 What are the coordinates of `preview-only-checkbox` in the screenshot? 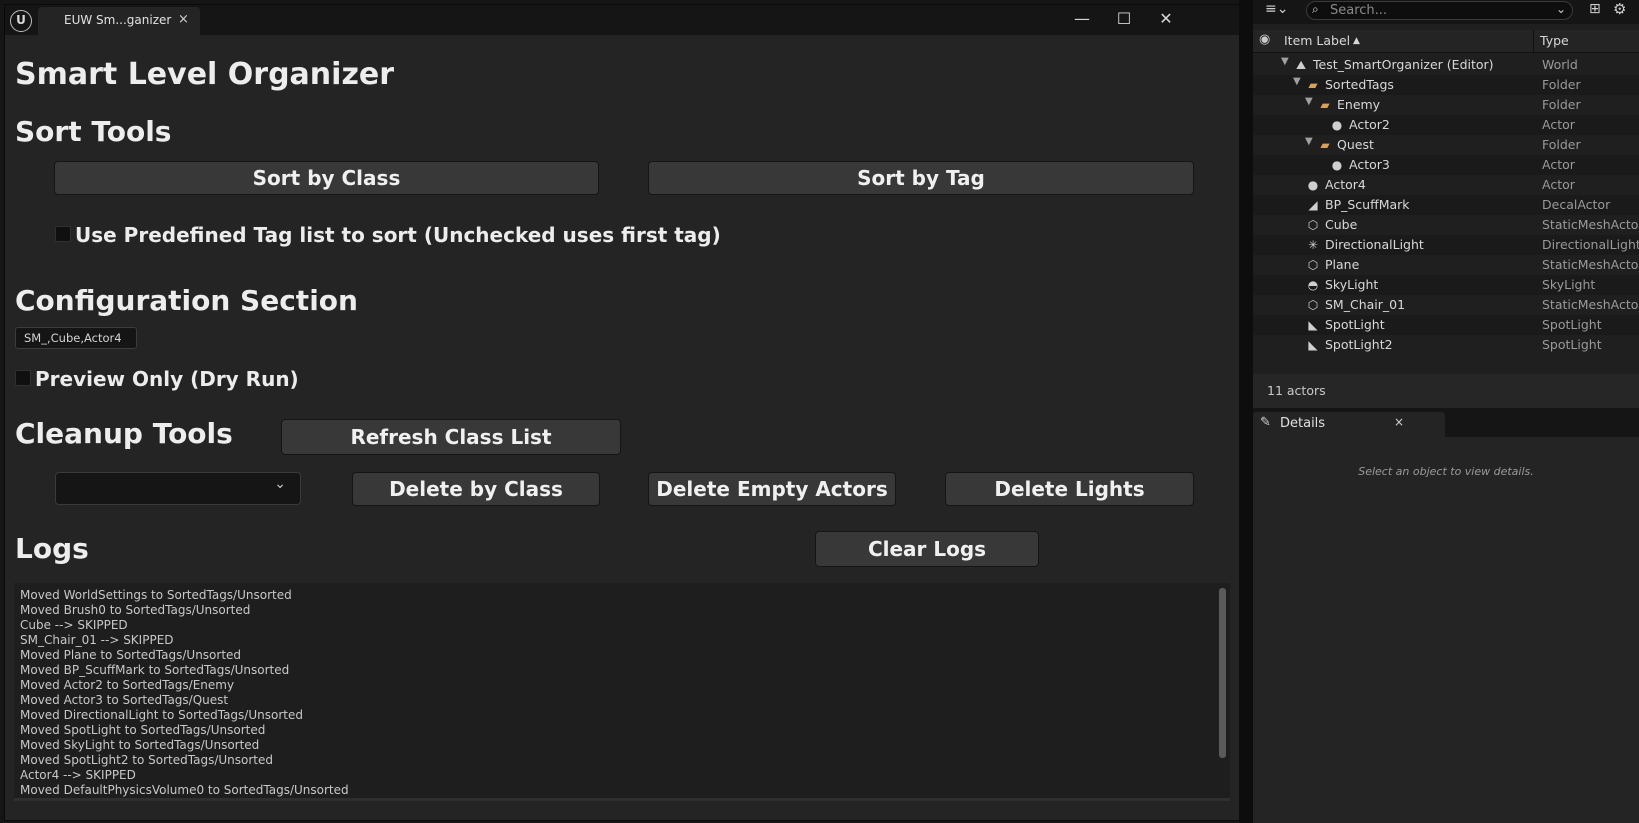 It's located at (23, 378).